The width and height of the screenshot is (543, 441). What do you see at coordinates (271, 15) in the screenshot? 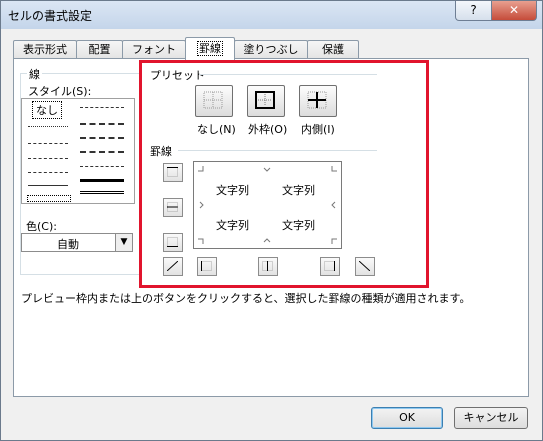
I see `title-bar: セルの書式設定 ? ✕` at bounding box center [271, 15].